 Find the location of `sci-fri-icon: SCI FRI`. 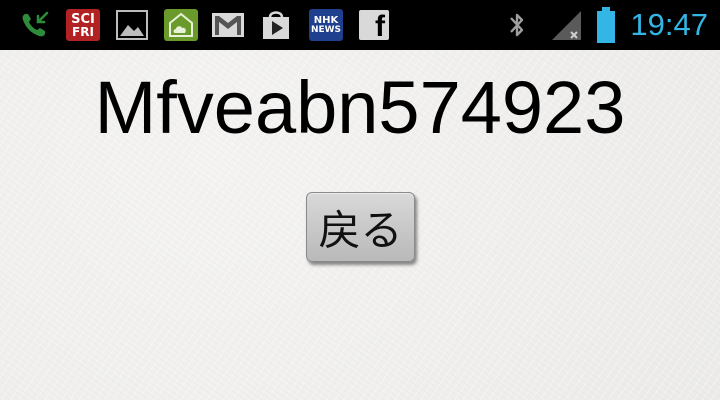

sci-fri-icon: SCI FRI is located at coordinates (83, 25).